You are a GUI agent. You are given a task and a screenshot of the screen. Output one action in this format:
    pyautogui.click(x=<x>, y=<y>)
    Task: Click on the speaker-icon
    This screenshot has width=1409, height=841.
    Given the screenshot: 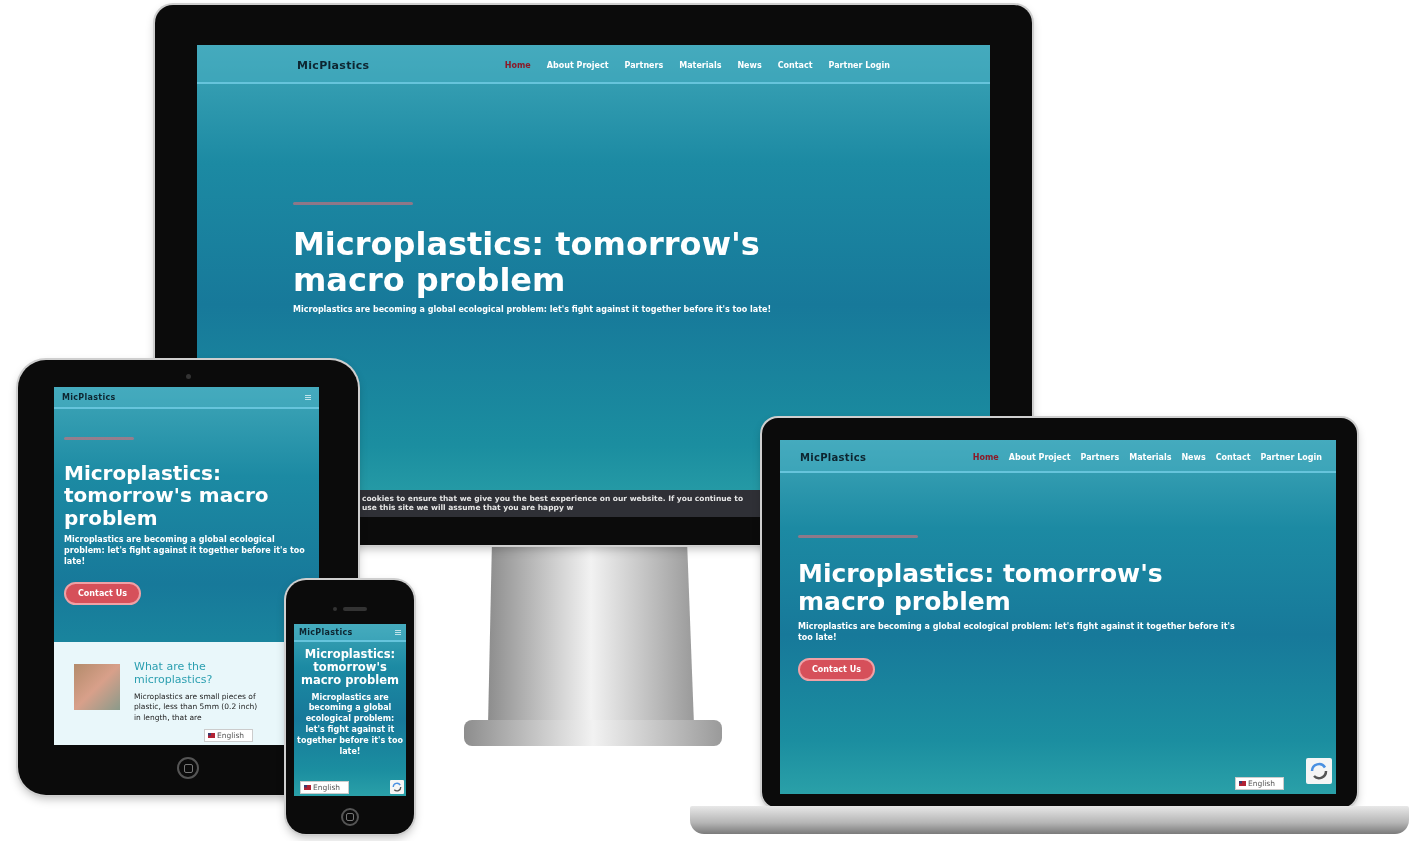 What is the action you would take?
    pyautogui.click(x=355, y=609)
    